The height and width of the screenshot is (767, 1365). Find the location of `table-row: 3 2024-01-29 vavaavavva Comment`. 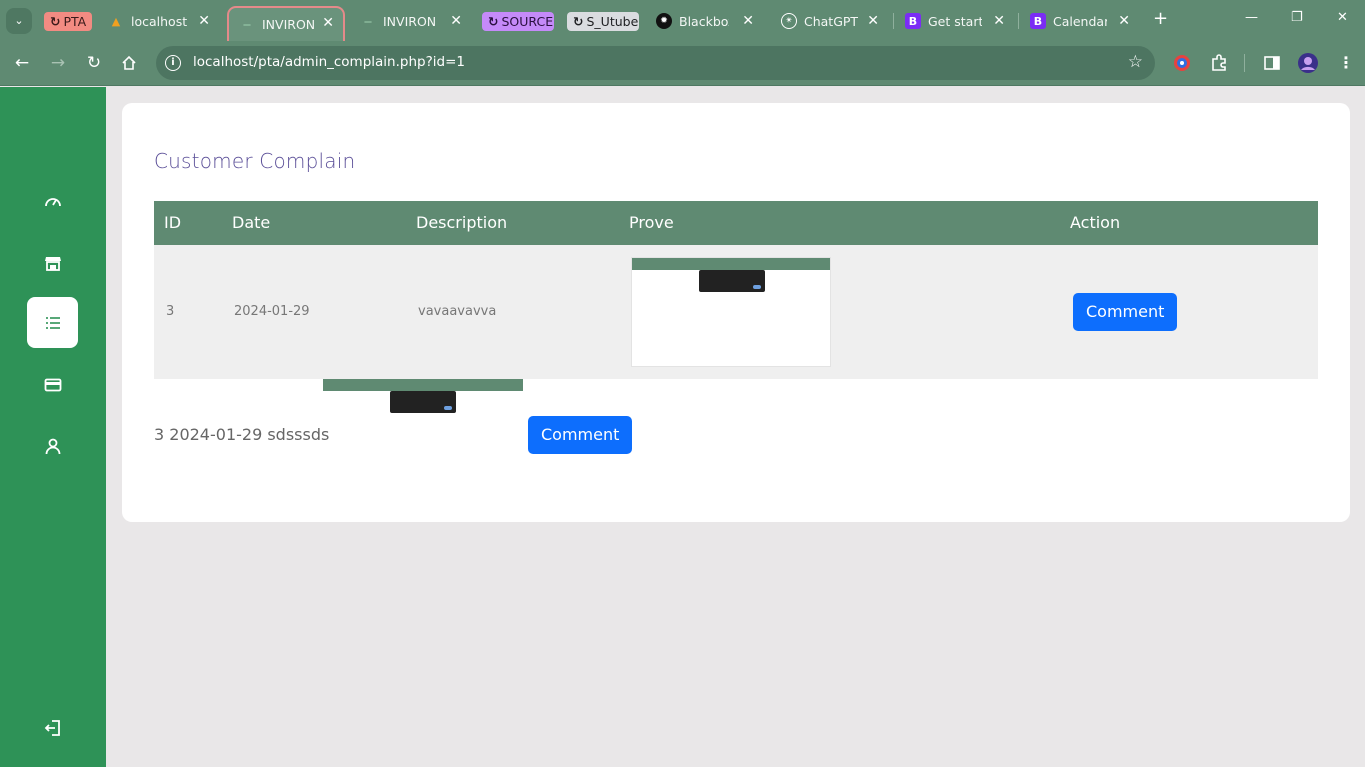

table-row: 3 2024-01-29 vavaavavva Comment is located at coordinates (736, 312).